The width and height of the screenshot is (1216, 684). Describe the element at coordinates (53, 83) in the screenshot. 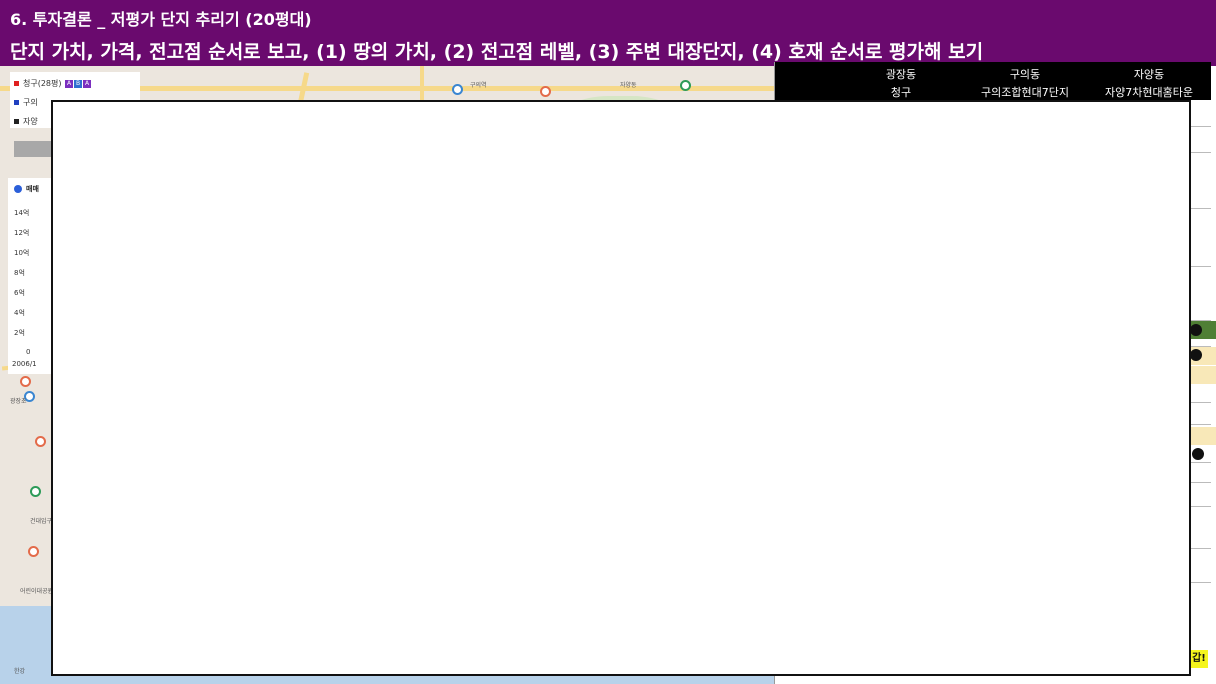

I see `legend-item: 청구(28평) ABA` at that location.